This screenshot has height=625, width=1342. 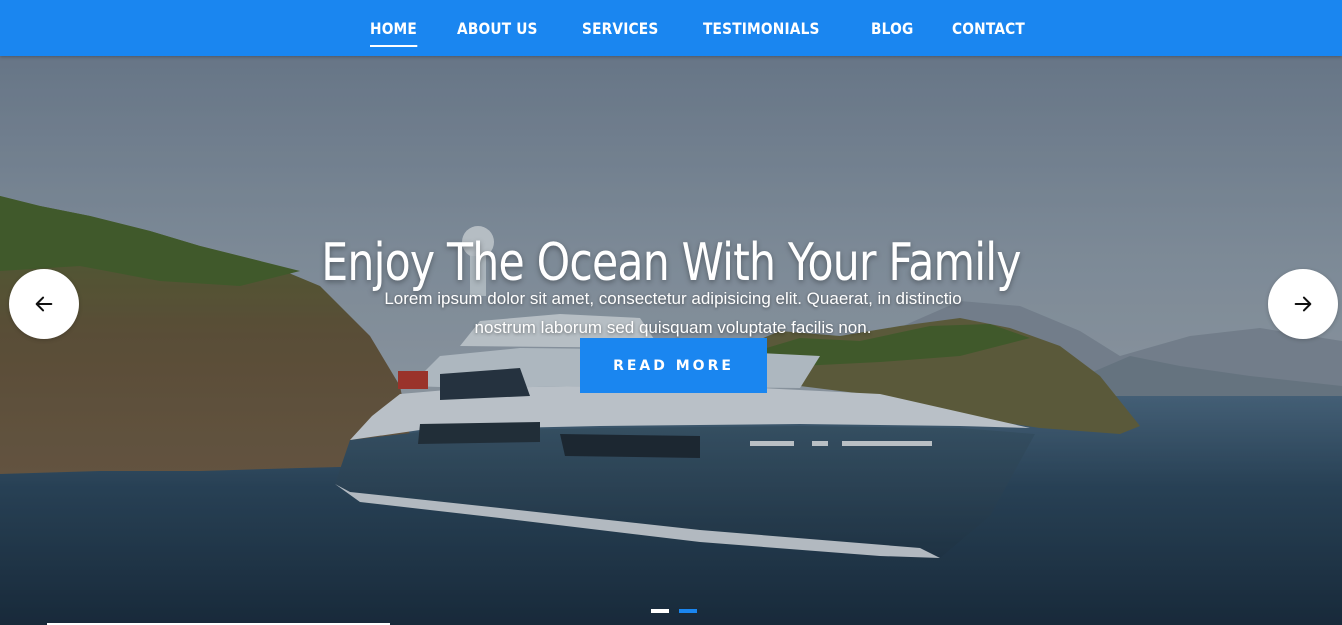 I want to click on arrow-left-icon, so click(x=44, y=304).